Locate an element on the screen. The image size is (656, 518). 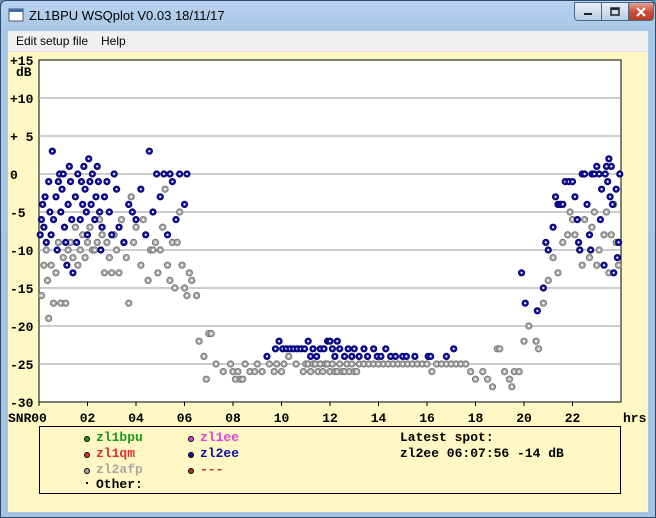
y-unit-bottom: SNR is located at coordinates (20, 418).